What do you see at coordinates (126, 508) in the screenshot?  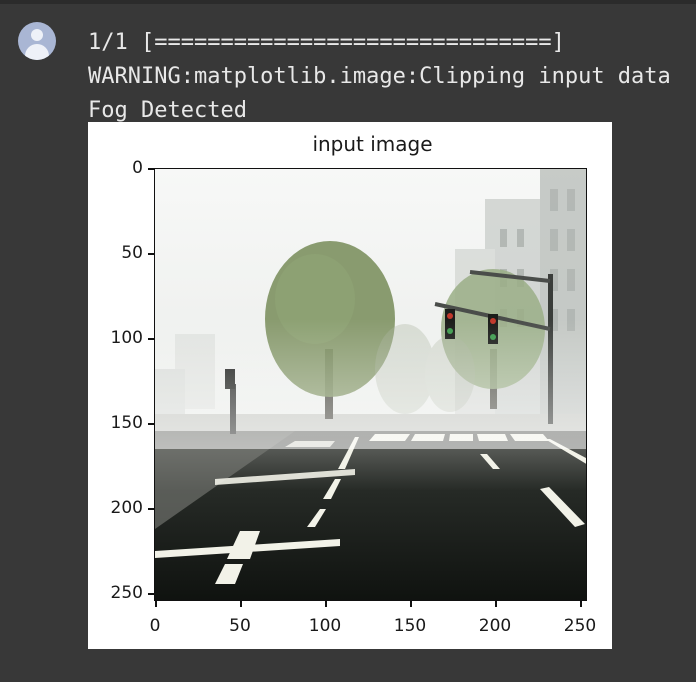 I see `y-tick-label: 200` at bounding box center [126, 508].